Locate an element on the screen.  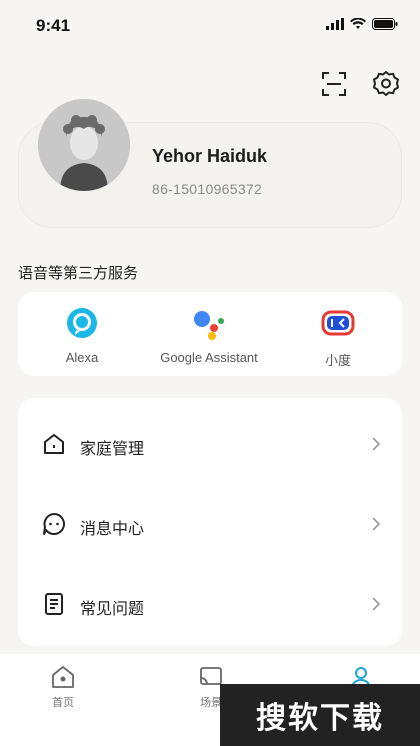
service-google-assistant: Google Assistant is located at coordinates (209, 334).